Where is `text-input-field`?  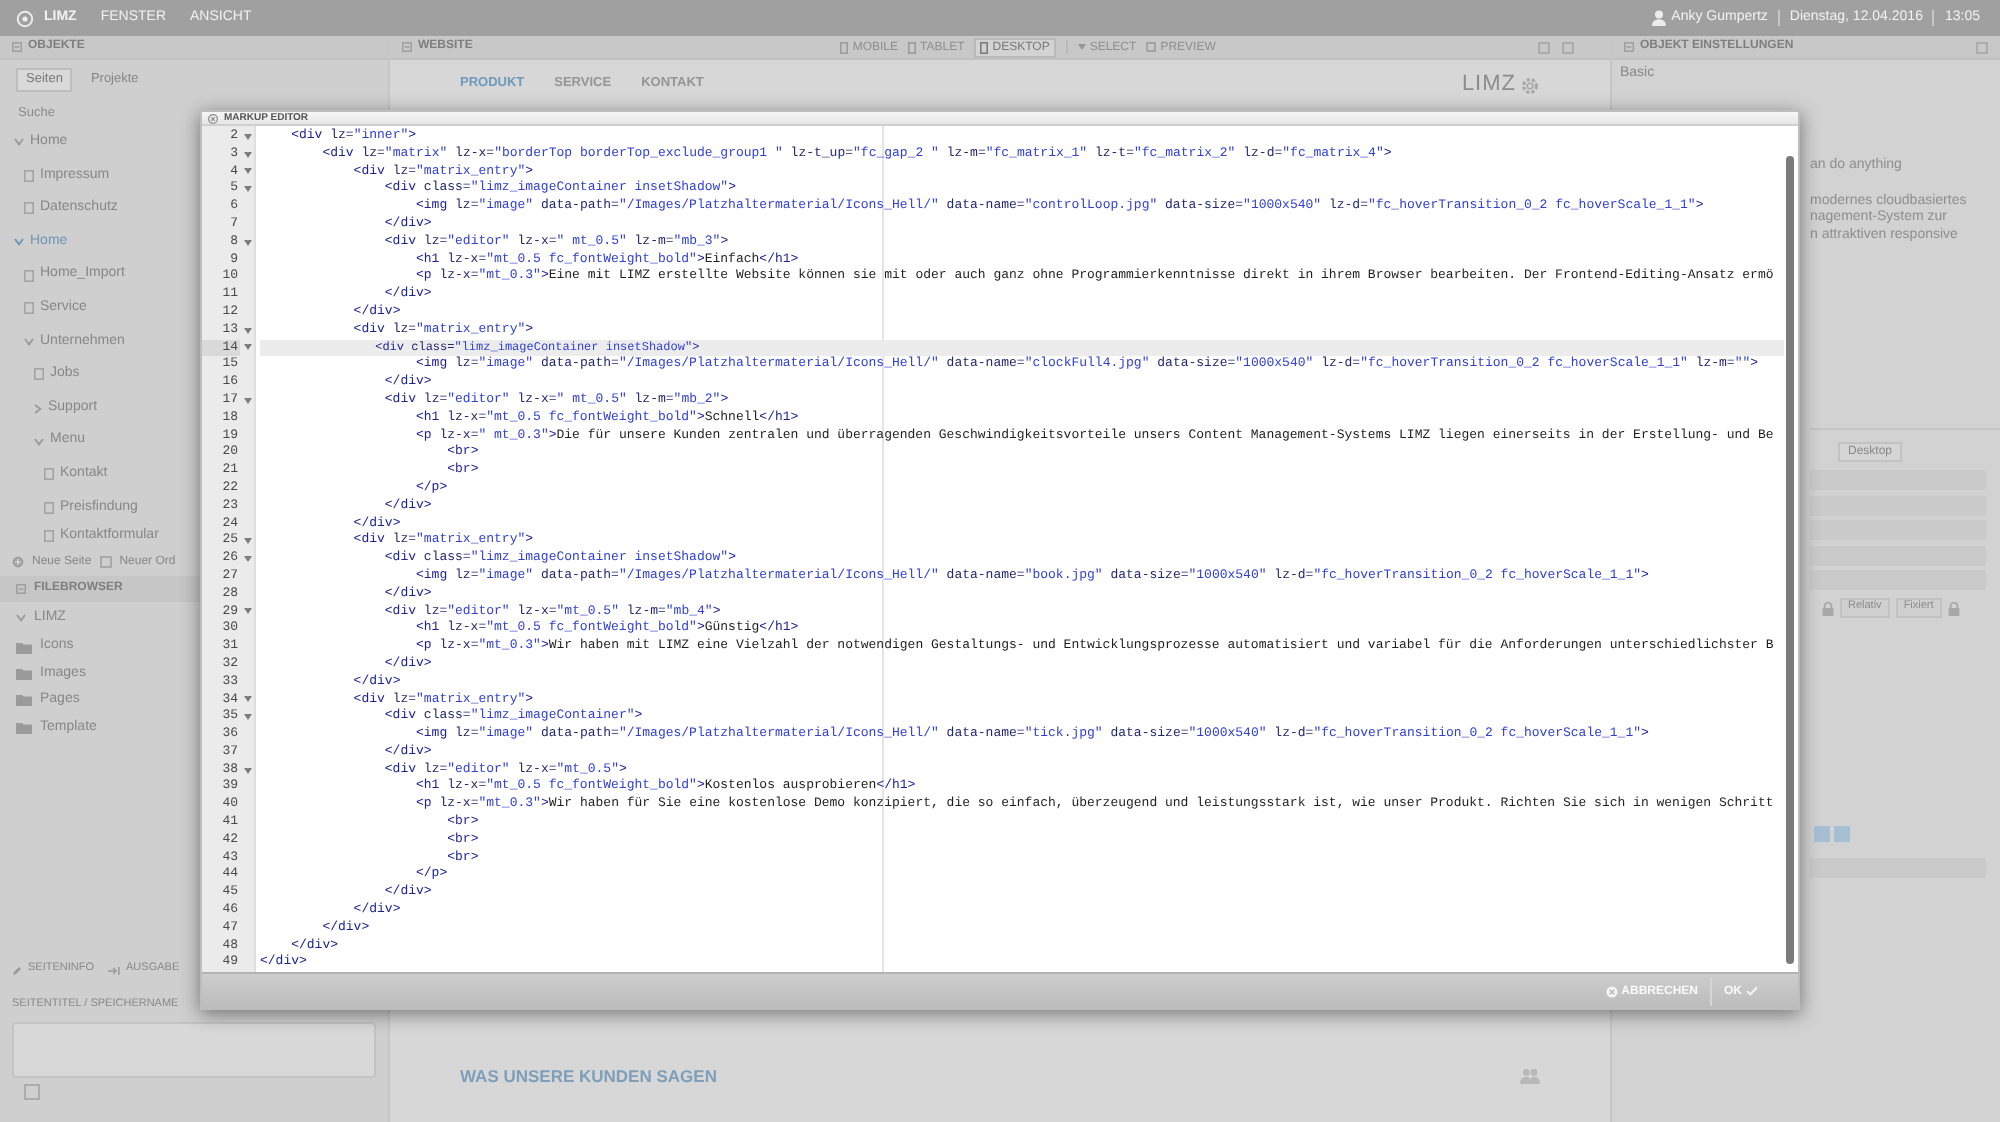 text-input-field is located at coordinates (194, 1050).